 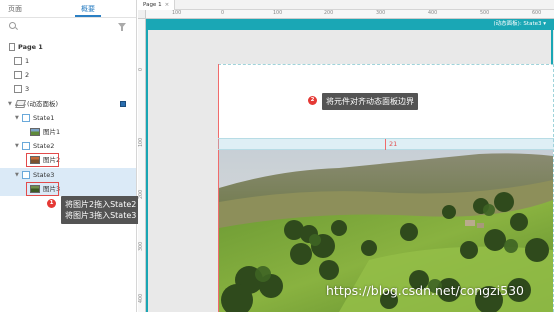 What do you see at coordinates (167, 5) in the screenshot?
I see `close-icon: ×` at bounding box center [167, 5].